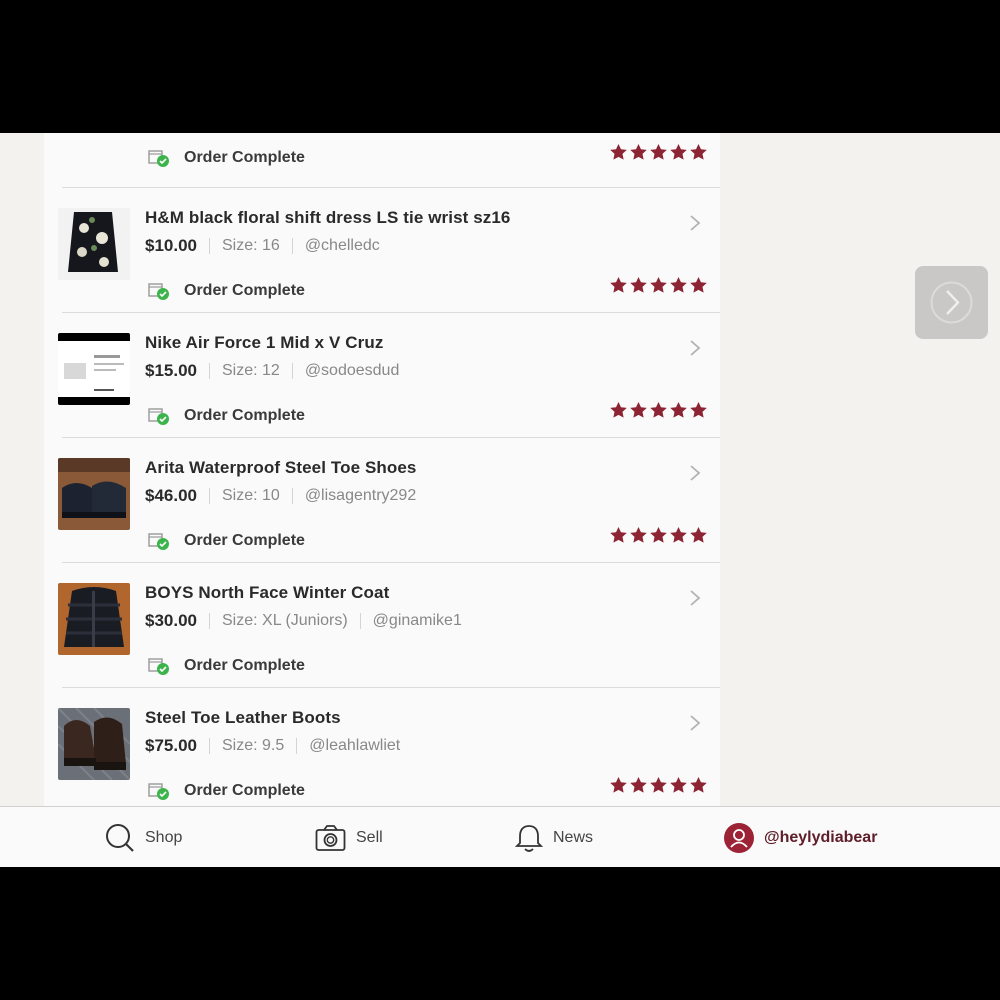  What do you see at coordinates (285, 620) in the screenshot?
I see `item-size: Size: XL (Juniors)` at bounding box center [285, 620].